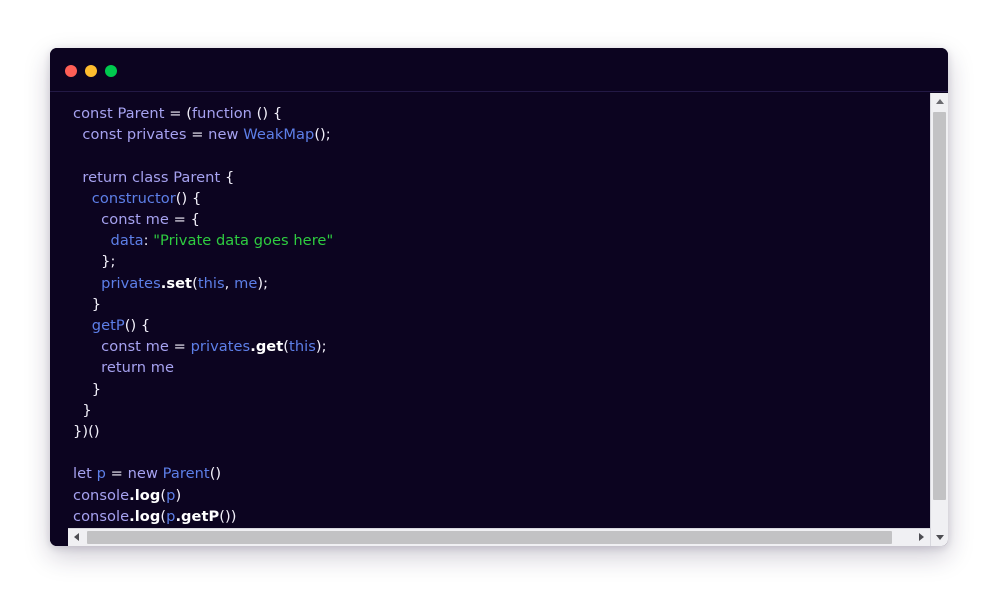 This screenshot has height=598, width=1000. I want to click on code-line: const me = privates.get(this);, so click(214, 347).